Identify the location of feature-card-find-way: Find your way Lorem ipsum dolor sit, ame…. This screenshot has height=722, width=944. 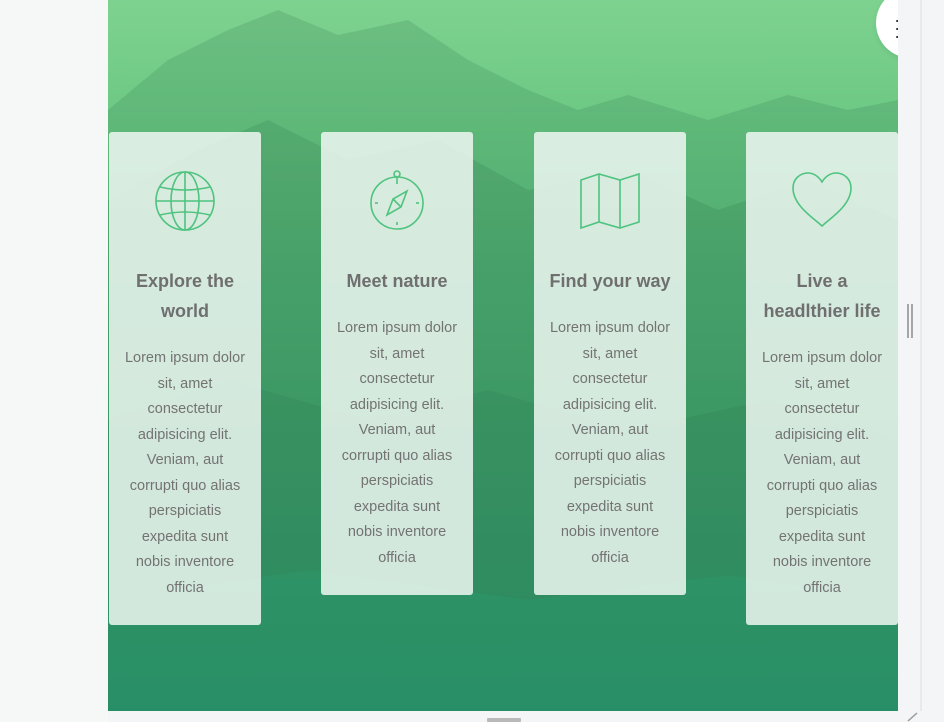
(610, 363).